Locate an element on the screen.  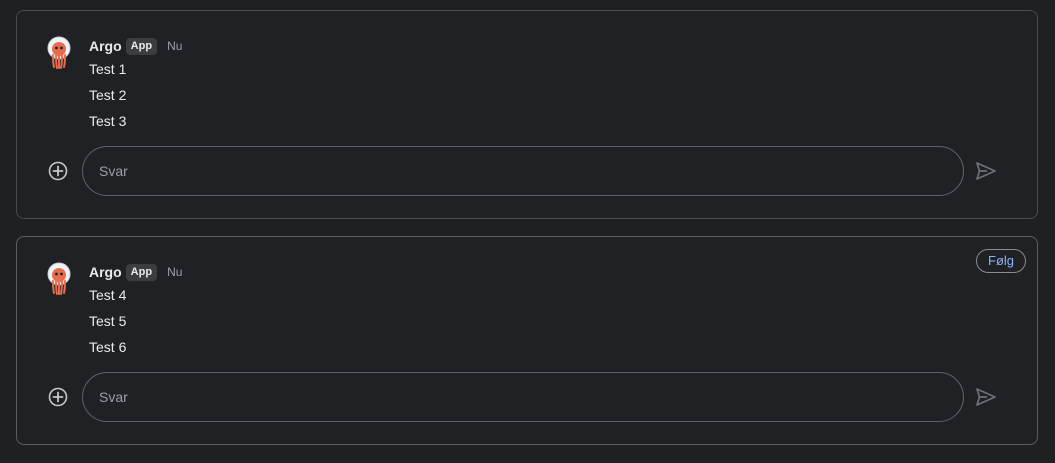
message-line: Test 1 is located at coordinates (108, 69).